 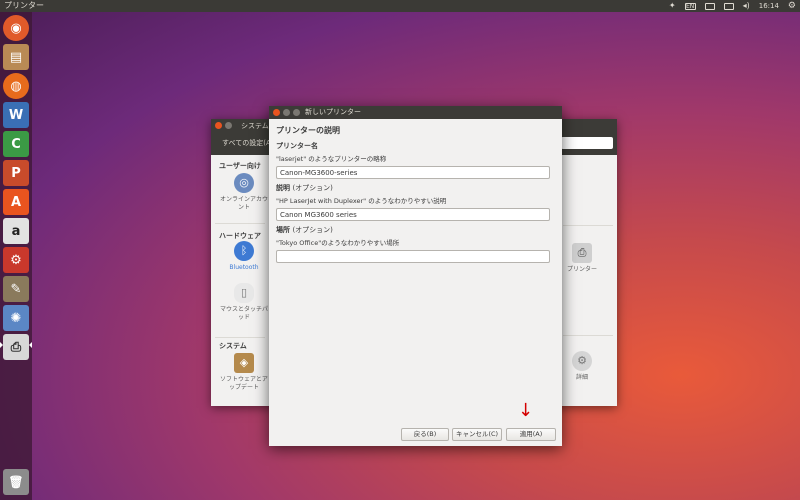 What do you see at coordinates (16, 86) in the screenshot?
I see `firefox-icon: ◍` at bounding box center [16, 86].